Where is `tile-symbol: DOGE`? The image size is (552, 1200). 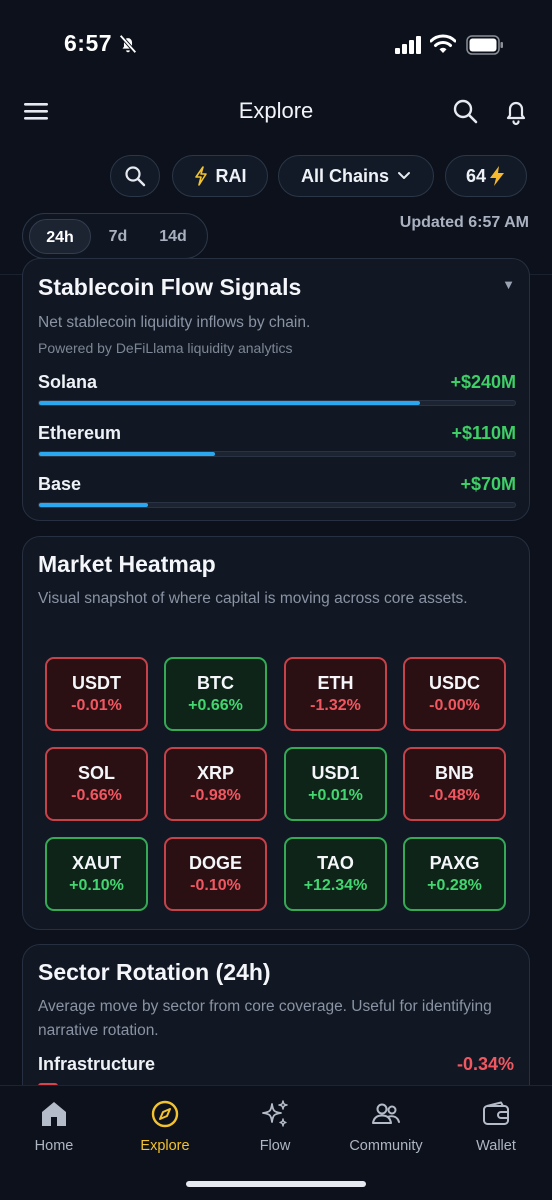 tile-symbol: DOGE is located at coordinates (215, 863).